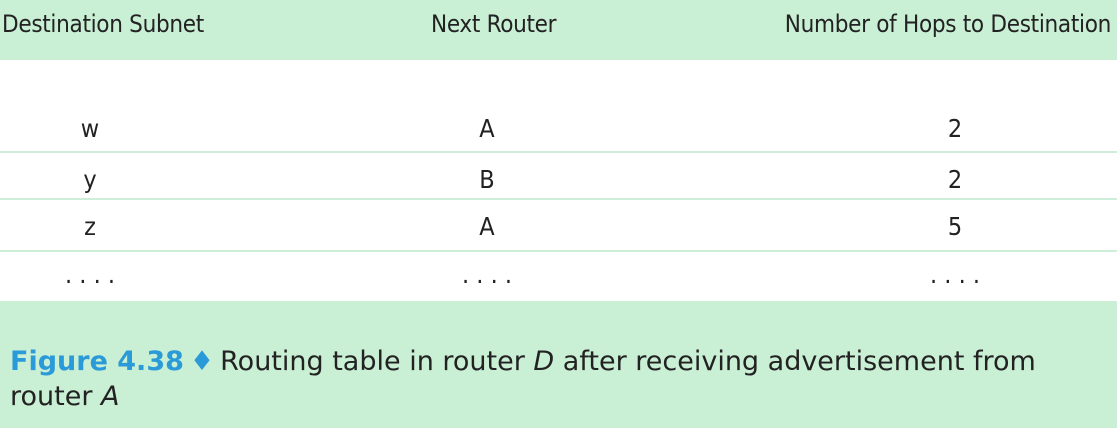 Image resolution: width=1117 pixels, height=428 pixels. I want to click on caption-router-d: D, so click(544, 361).